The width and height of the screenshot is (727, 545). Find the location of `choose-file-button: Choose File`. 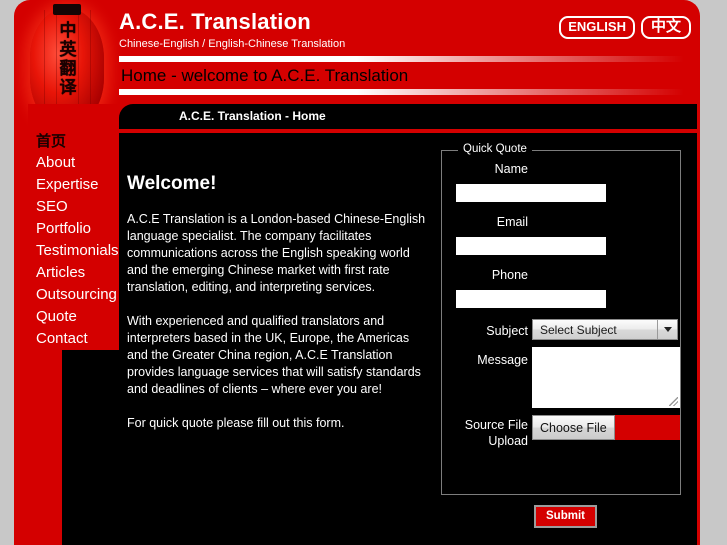

choose-file-button: Choose File is located at coordinates (573, 427).